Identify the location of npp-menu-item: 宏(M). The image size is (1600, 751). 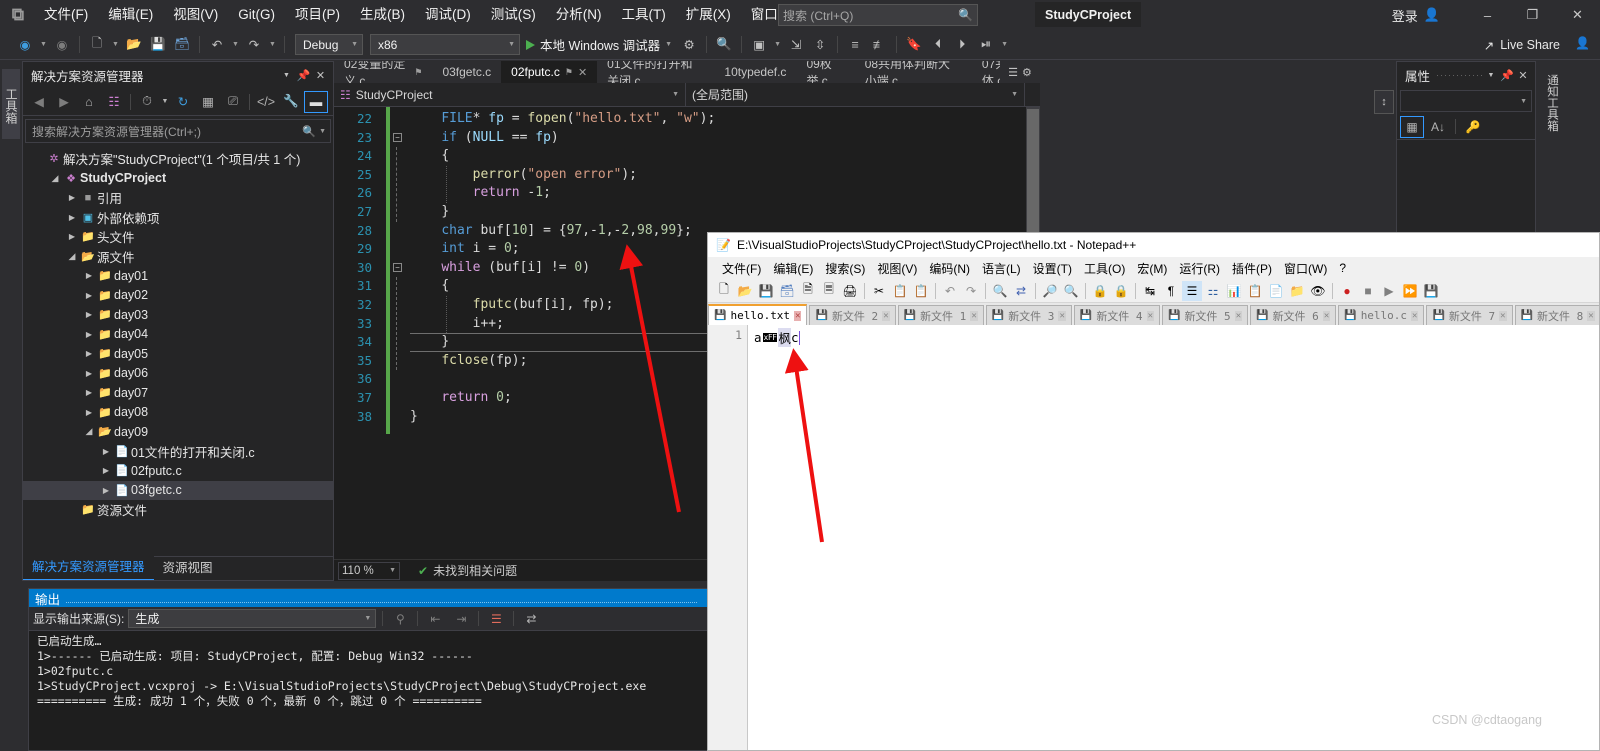
(1152, 268).